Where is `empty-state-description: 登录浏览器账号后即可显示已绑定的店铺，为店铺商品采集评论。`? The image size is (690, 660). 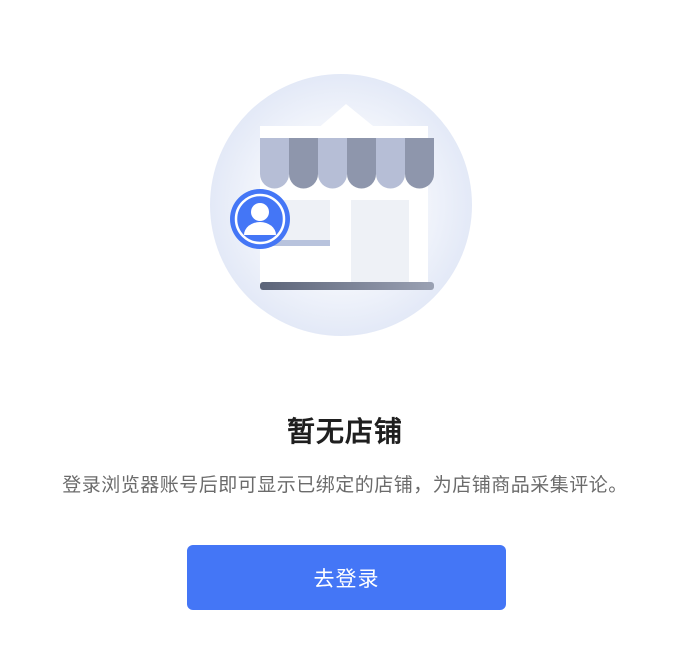
empty-state-description: 登录浏览器账号后即可显示已绑定的店铺，为店铺商品采集评论。 is located at coordinates (345, 485).